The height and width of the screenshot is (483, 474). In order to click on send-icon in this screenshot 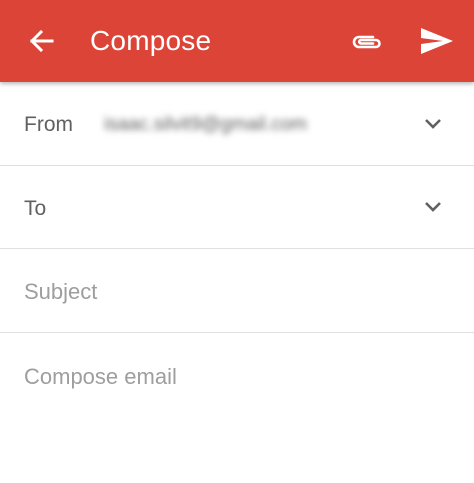, I will do `click(437, 41)`.